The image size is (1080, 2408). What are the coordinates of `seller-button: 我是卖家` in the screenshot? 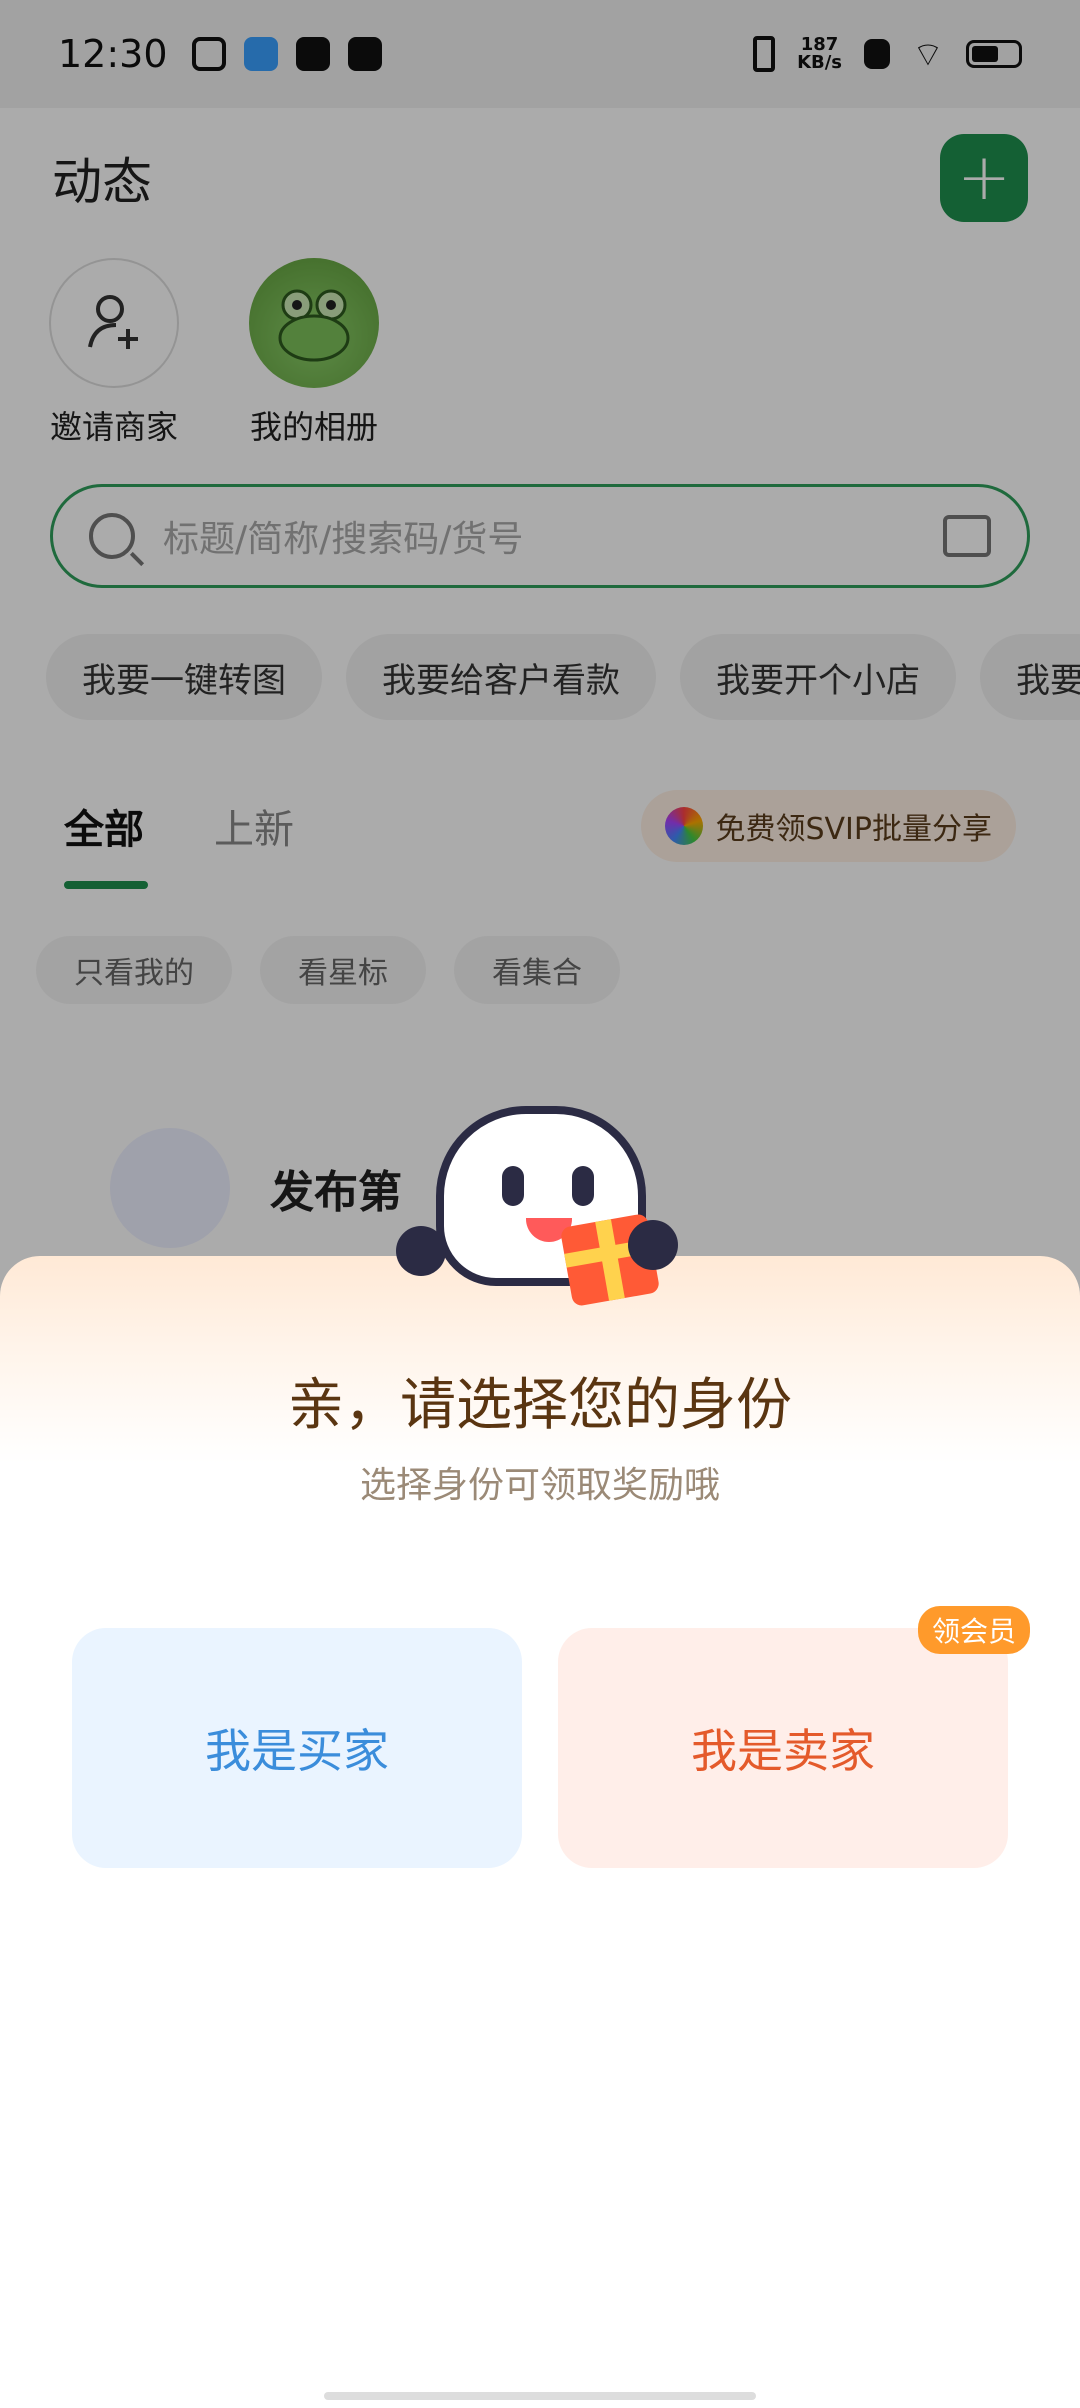 It's located at (783, 1748).